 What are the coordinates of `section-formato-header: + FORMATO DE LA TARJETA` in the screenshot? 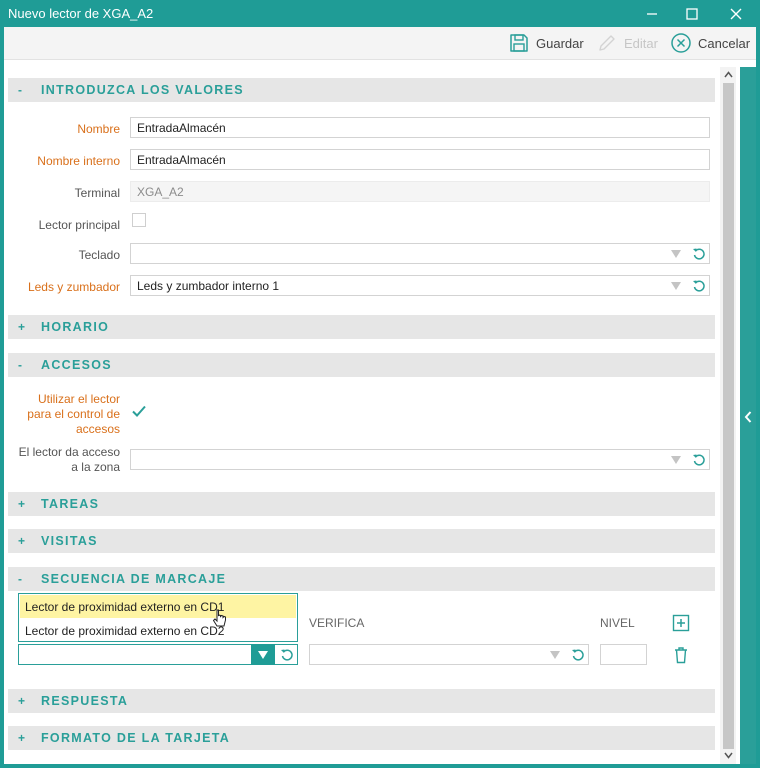 It's located at (361, 738).